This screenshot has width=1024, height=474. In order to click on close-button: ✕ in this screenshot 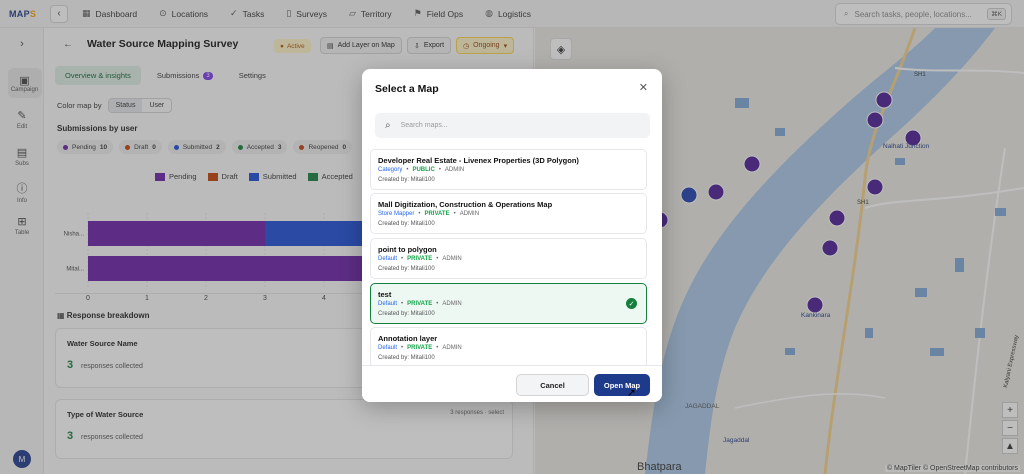, I will do `click(643, 87)`.